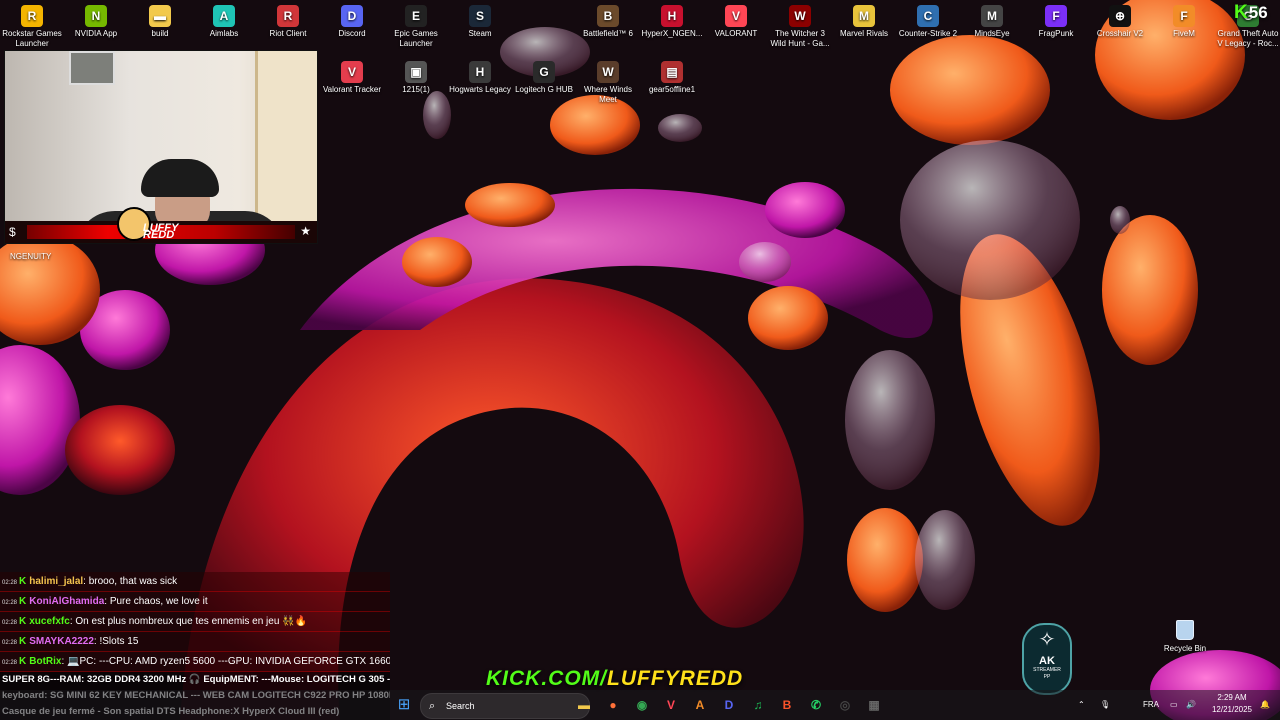 The width and height of the screenshot is (1280, 720). What do you see at coordinates (30, 256) in the screenshot?
I see `desktop-icon-ngenuity: NGENUITY` at bounding box center [30, 256].